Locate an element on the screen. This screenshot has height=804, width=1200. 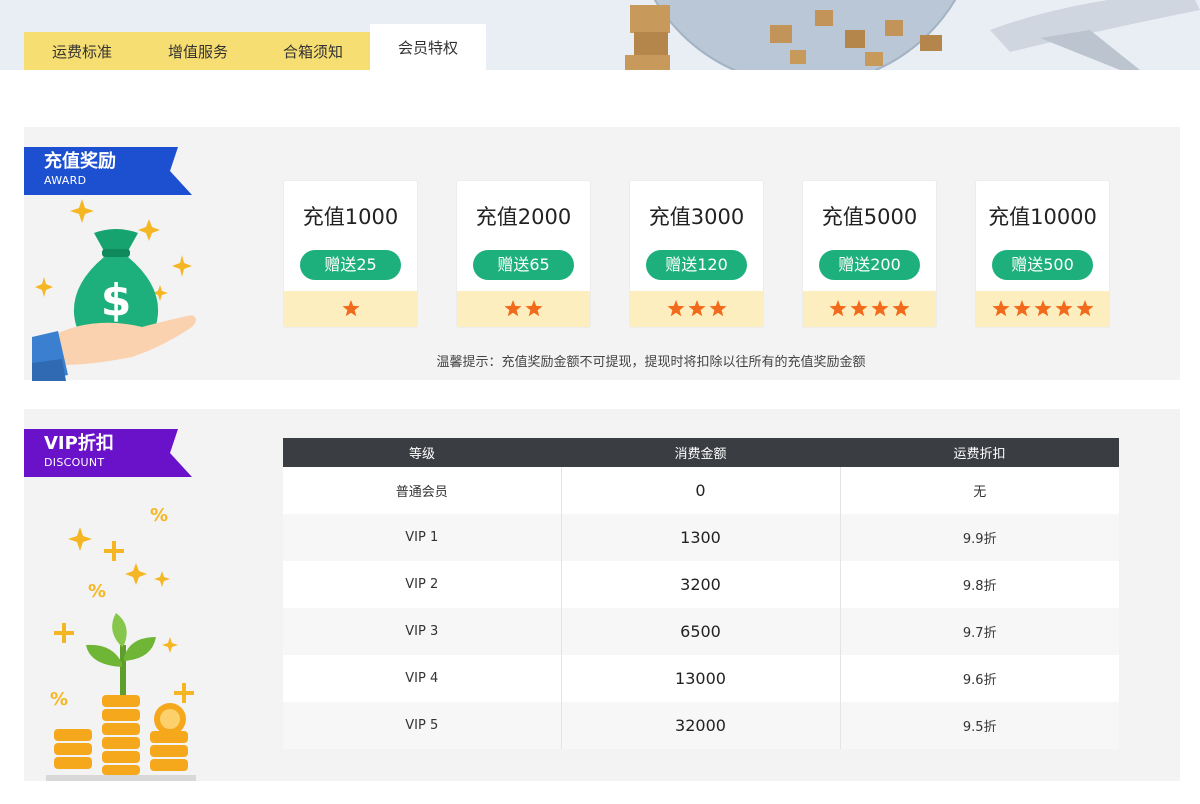
recharge-card-1000: 充值1000 赠送25 is located at coordinates (350, 254).